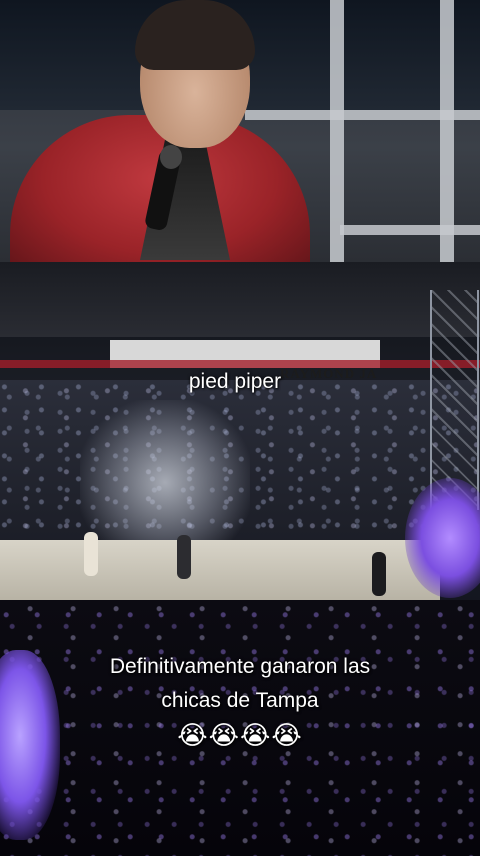 Image resolution: width=480 pixels, height=856 pixels. Describe the element at coordinates (454, 400) in the screenshot. I see `lighting-tower` at that location.